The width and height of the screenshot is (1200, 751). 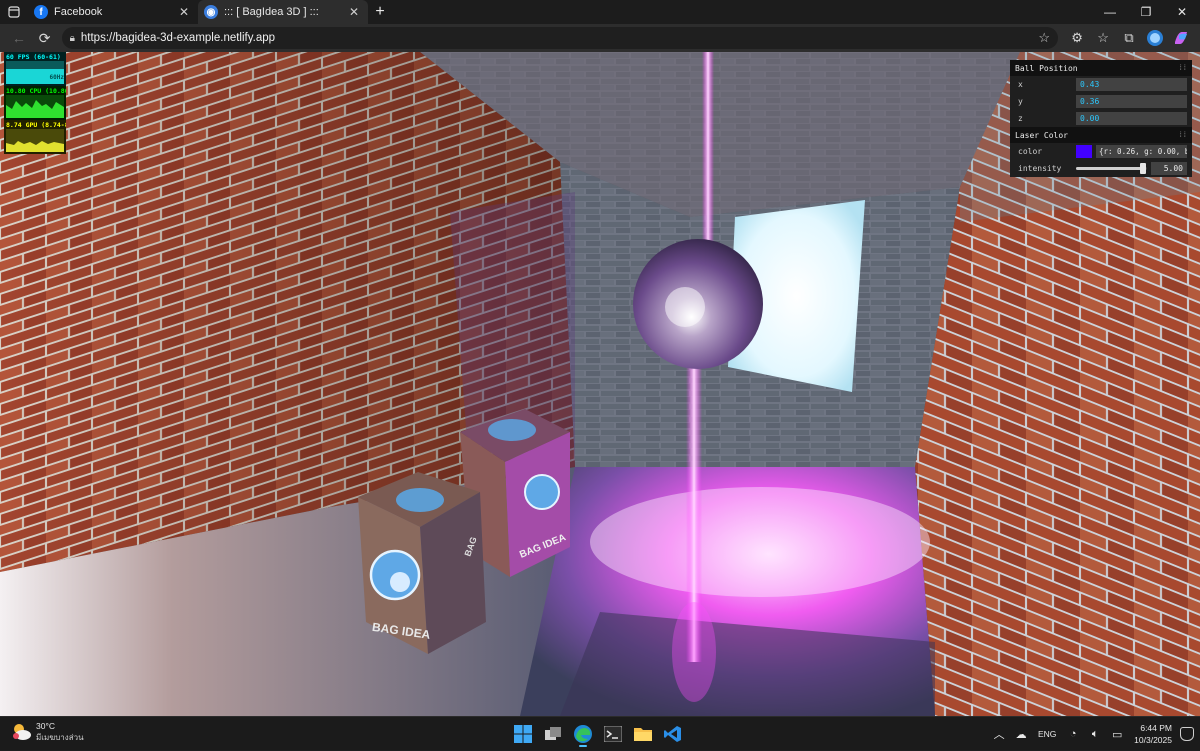 I want to click on control-color: color {r: 0.26, g: 0.00, b, so click(x=1101, y=151).